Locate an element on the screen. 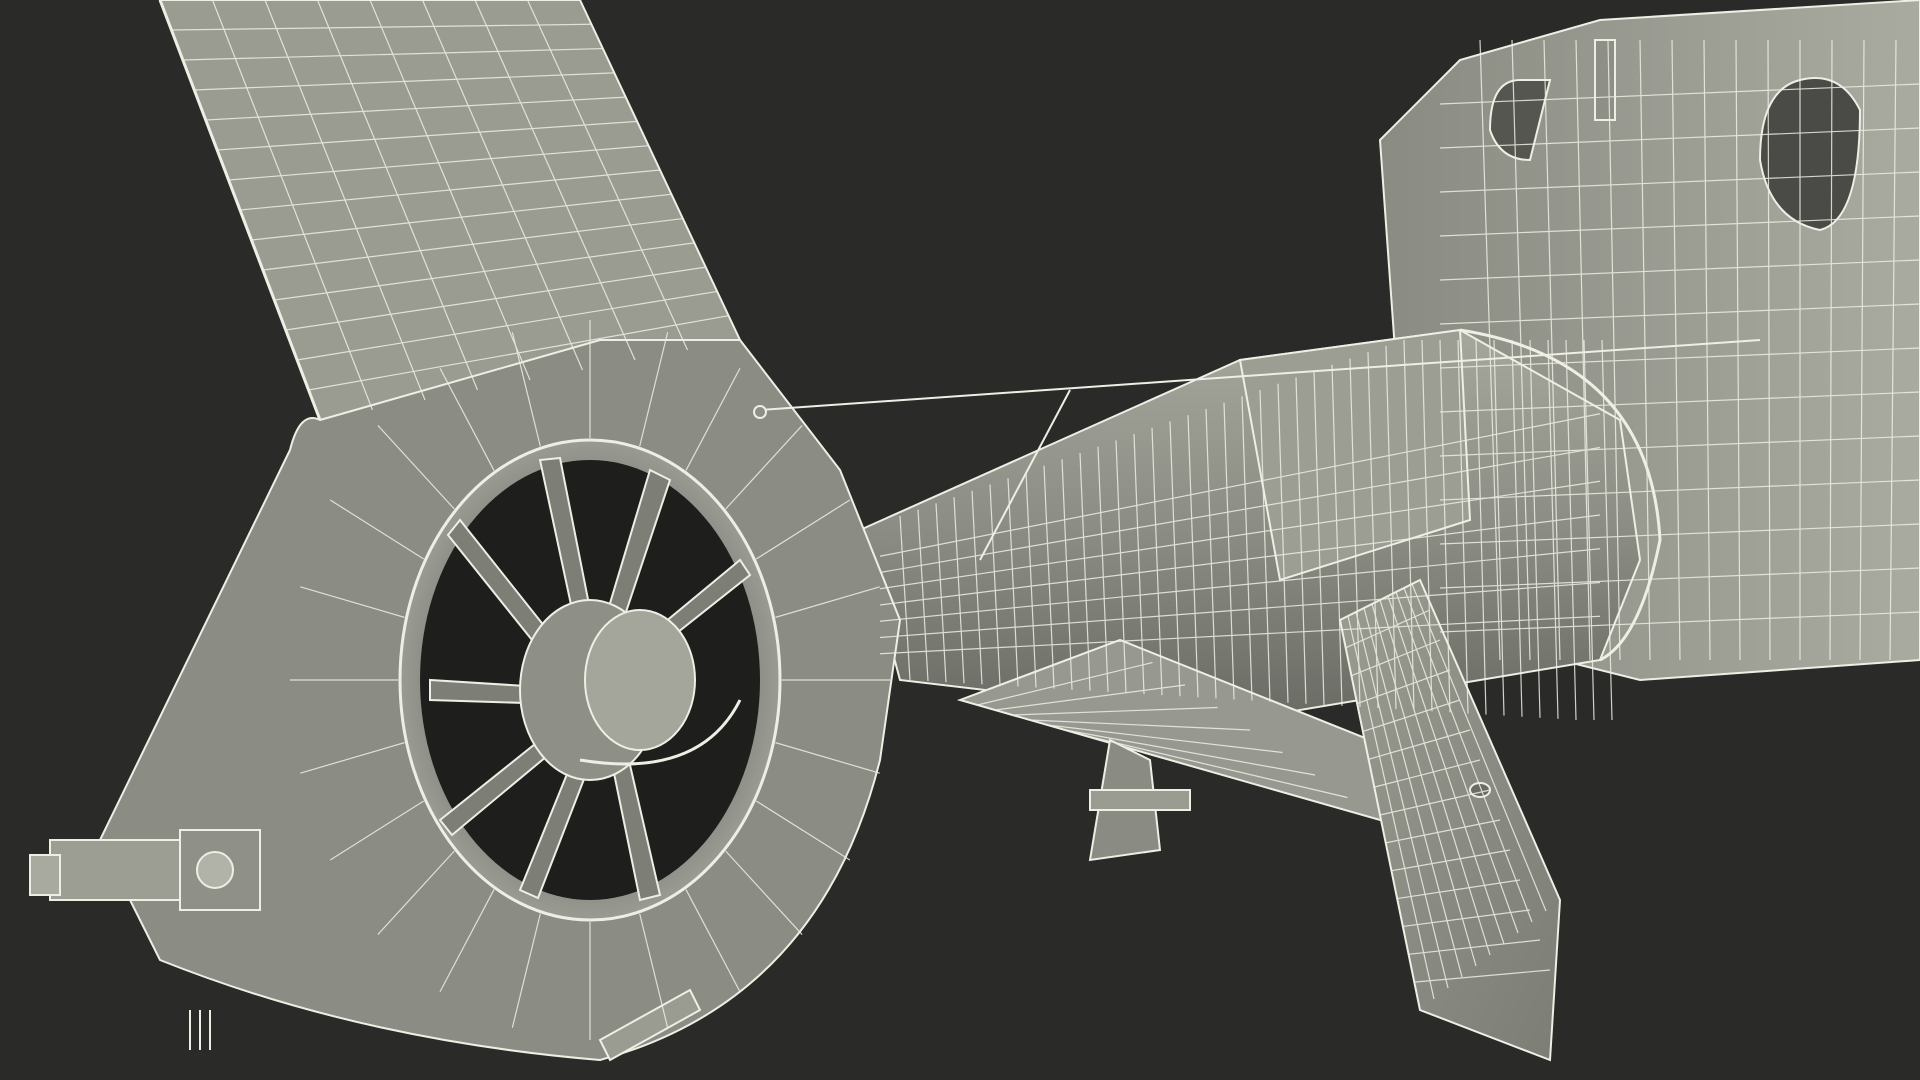  sensor-lens is located at coordinates (215, 870).